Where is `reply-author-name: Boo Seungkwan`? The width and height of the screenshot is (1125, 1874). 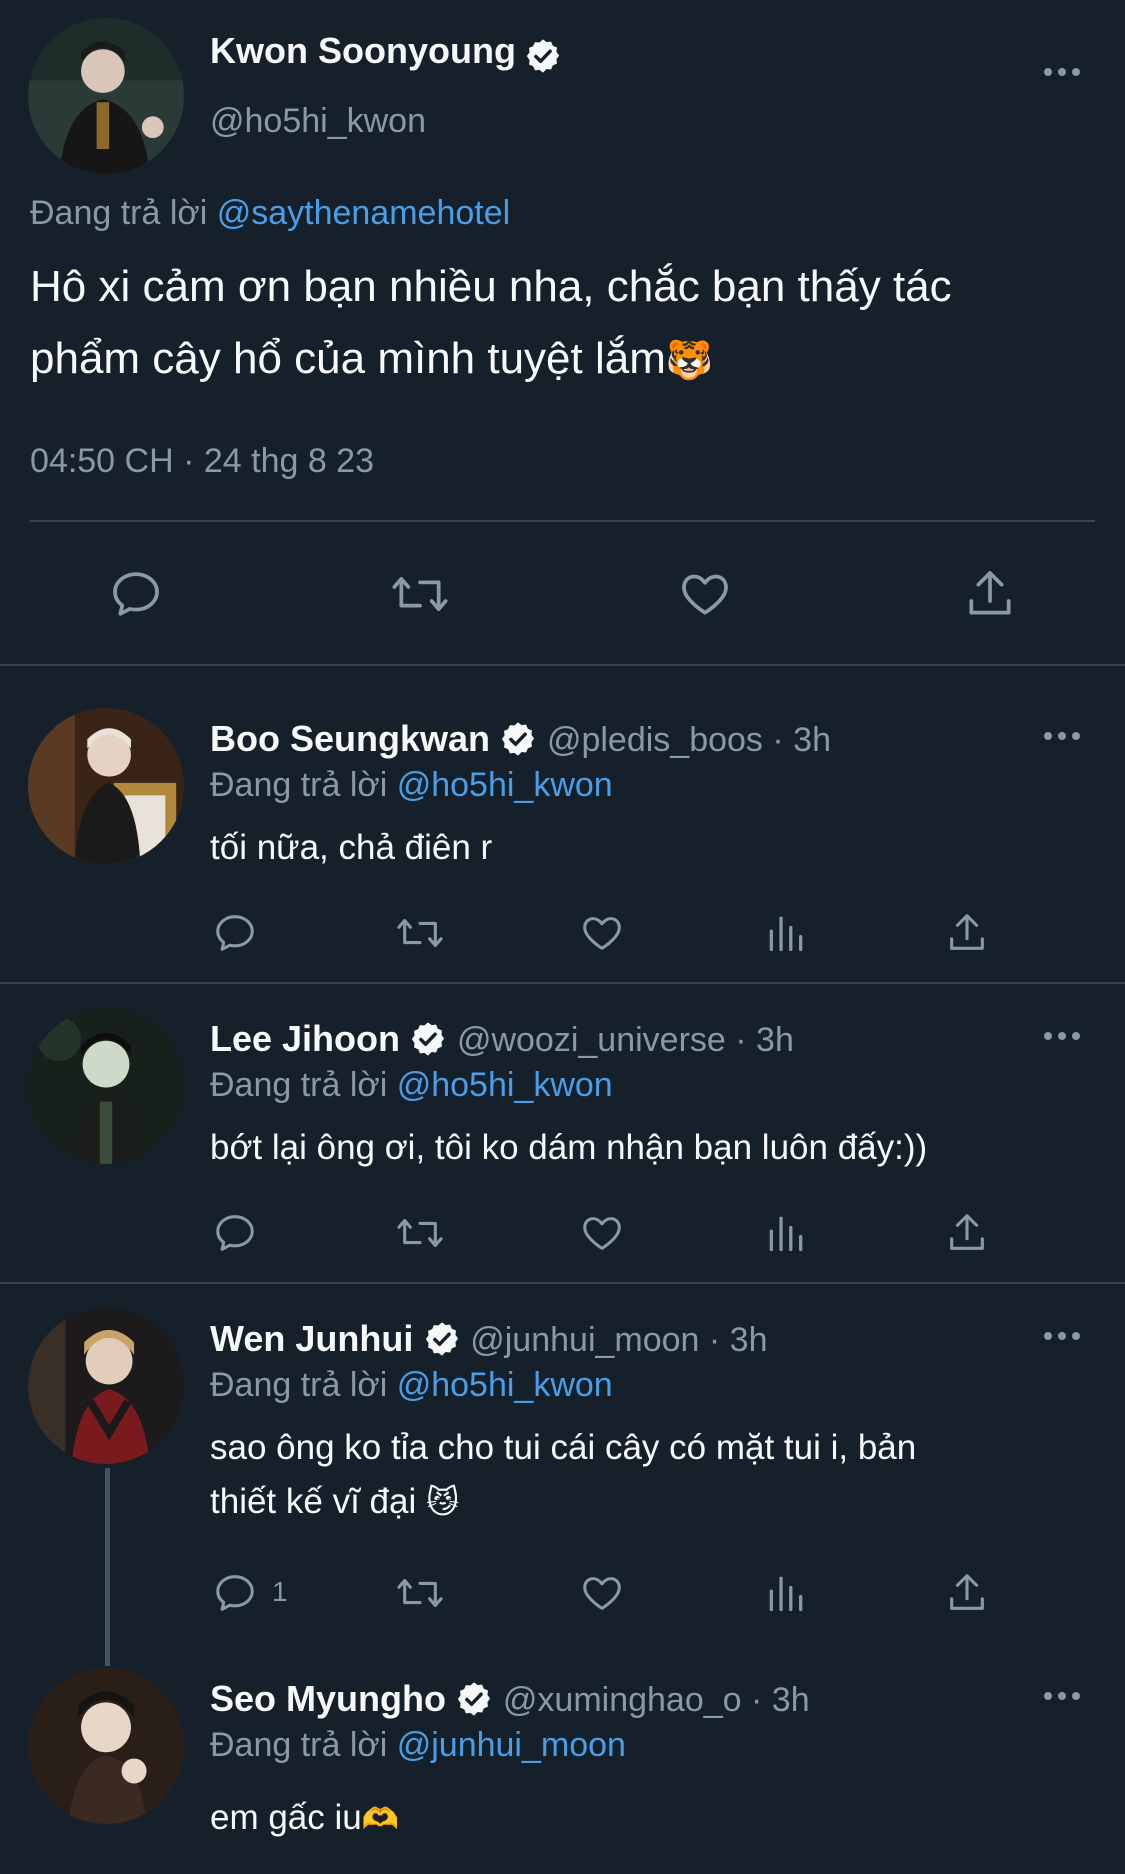
reply-author-name: Boo Seungkwan is located at coordinates (350, 738).